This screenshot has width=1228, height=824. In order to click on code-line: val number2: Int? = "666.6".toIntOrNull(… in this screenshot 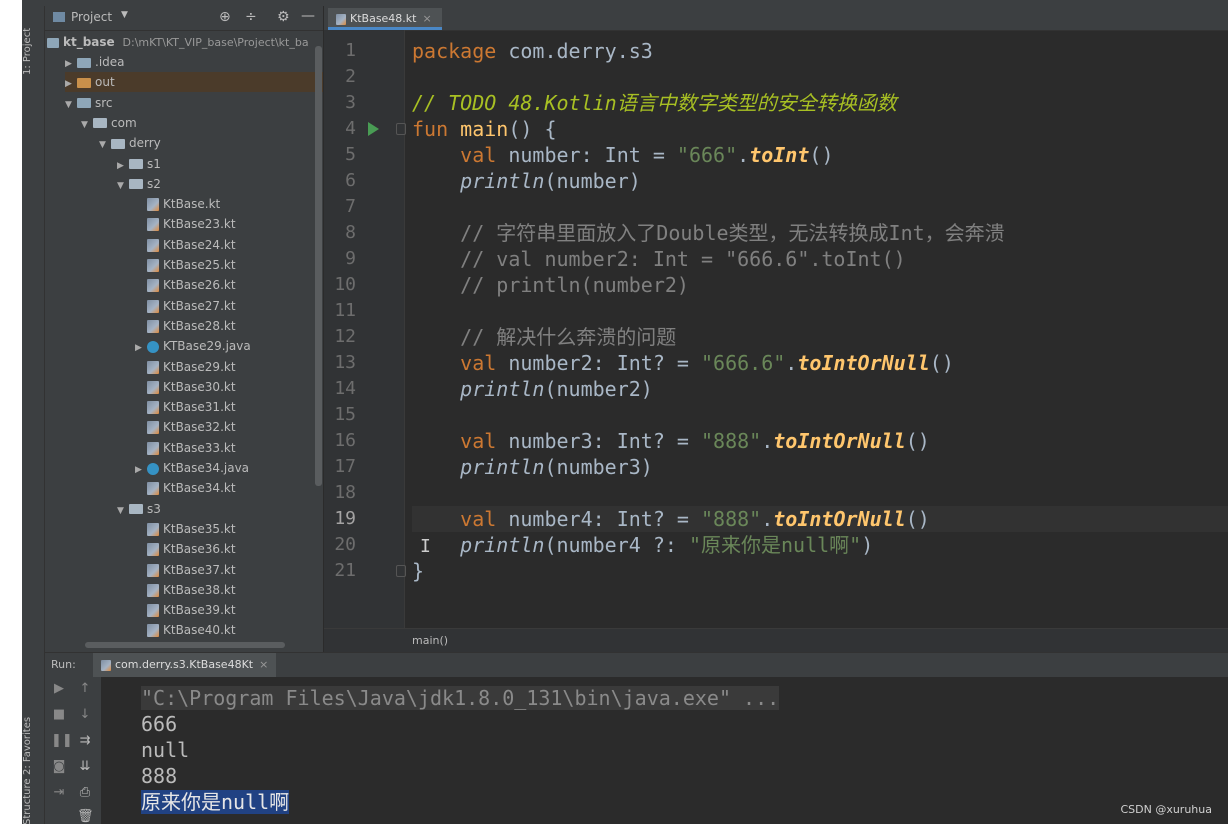, I will do `click(820, 363)`.